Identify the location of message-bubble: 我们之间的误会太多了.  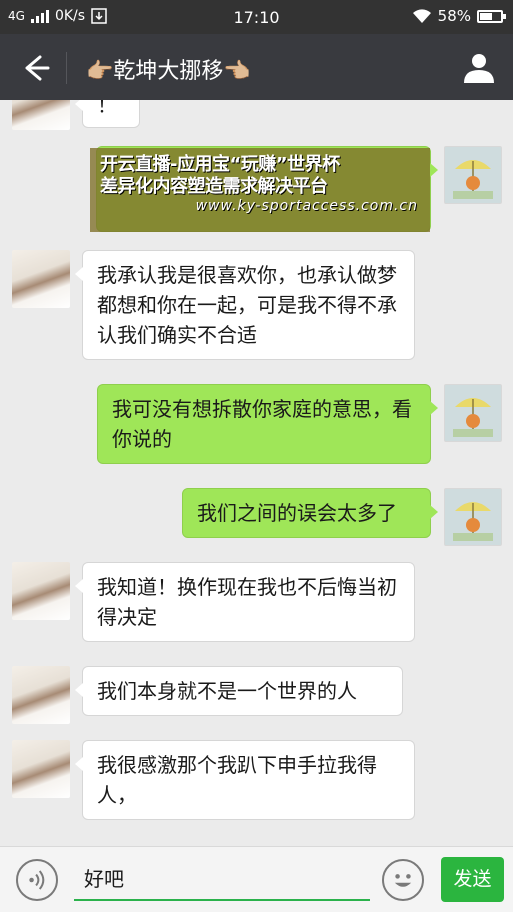
(310, 513).